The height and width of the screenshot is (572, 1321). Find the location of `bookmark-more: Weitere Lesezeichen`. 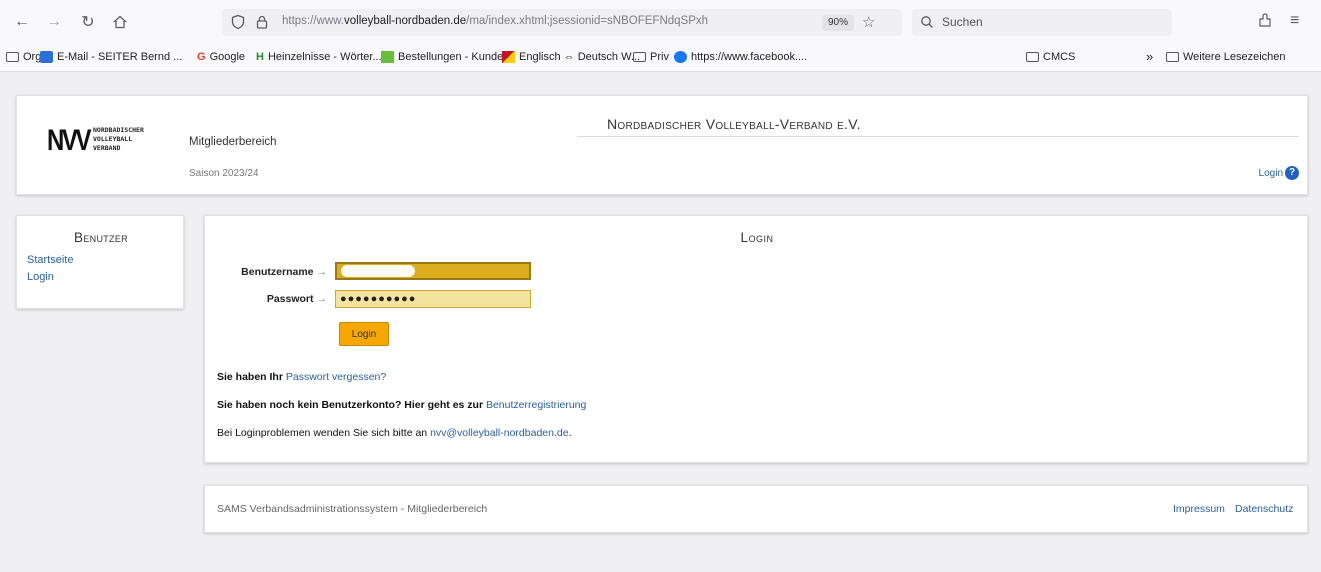

bookmark-more: Weitere Lesezeichen is located at coordinates (1226, 57).